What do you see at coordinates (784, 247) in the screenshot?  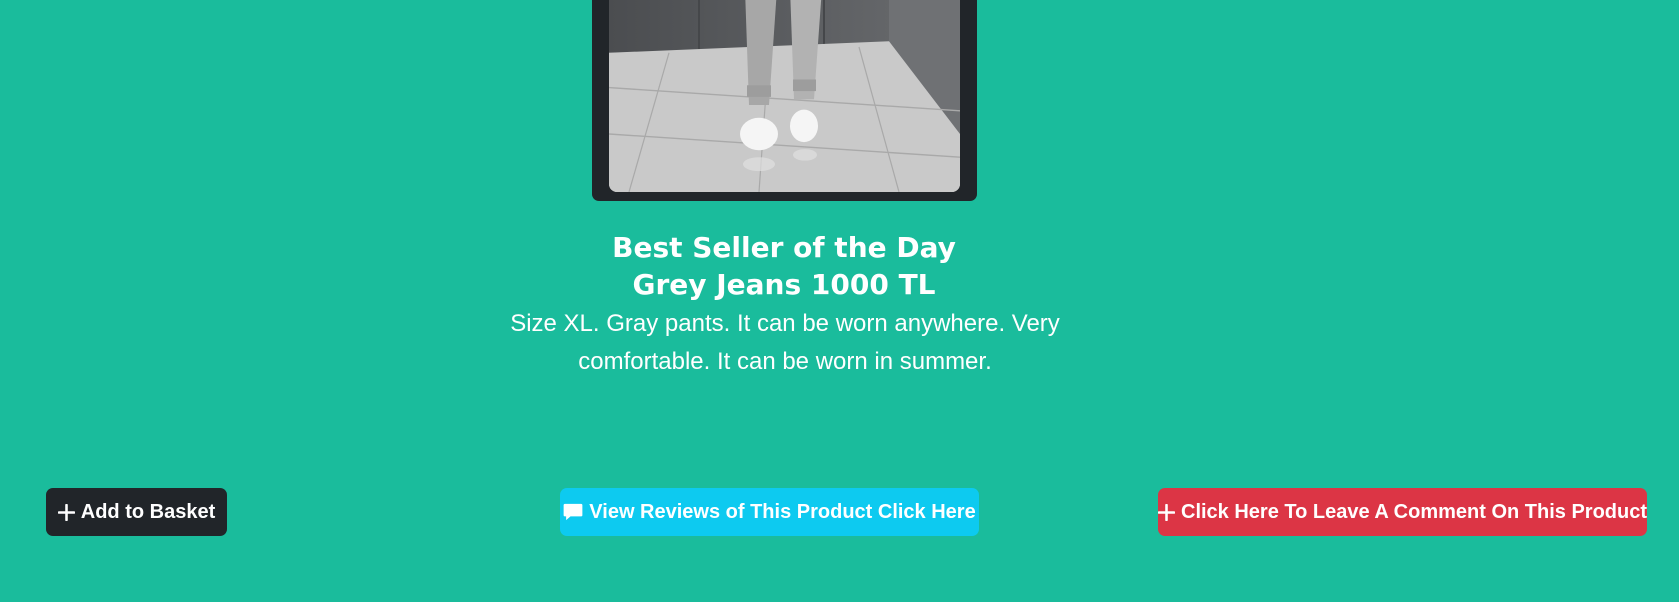 I see `best-seller-heading: Best Seller of the Day` at bounding box center [784, 247].